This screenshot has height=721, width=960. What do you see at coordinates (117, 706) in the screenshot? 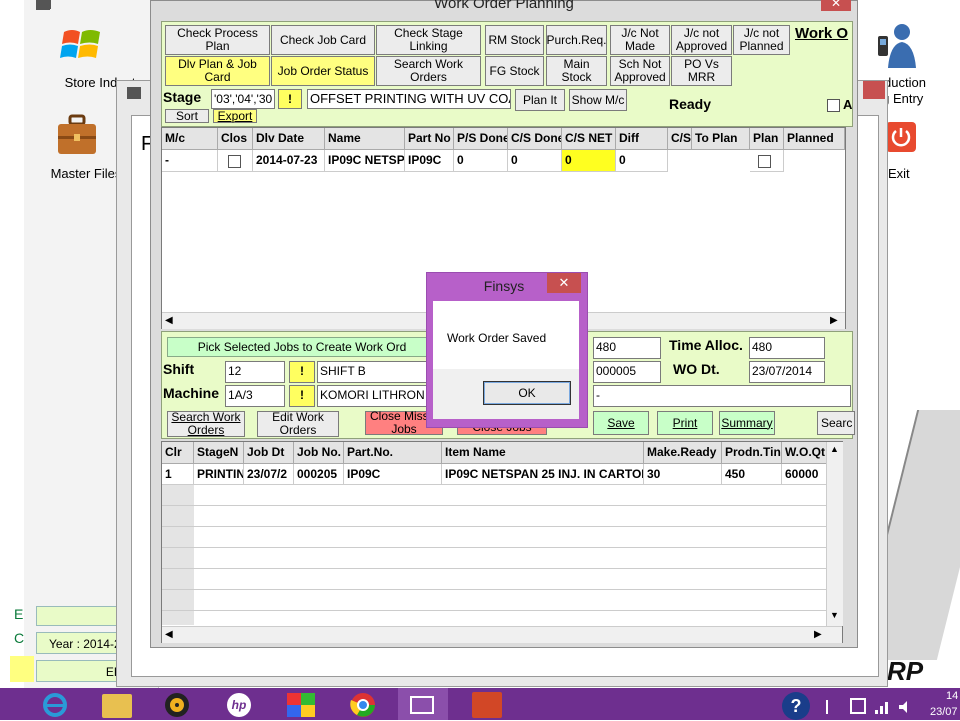
I see `file-explorer-icon` at bounding box center [117, 706].